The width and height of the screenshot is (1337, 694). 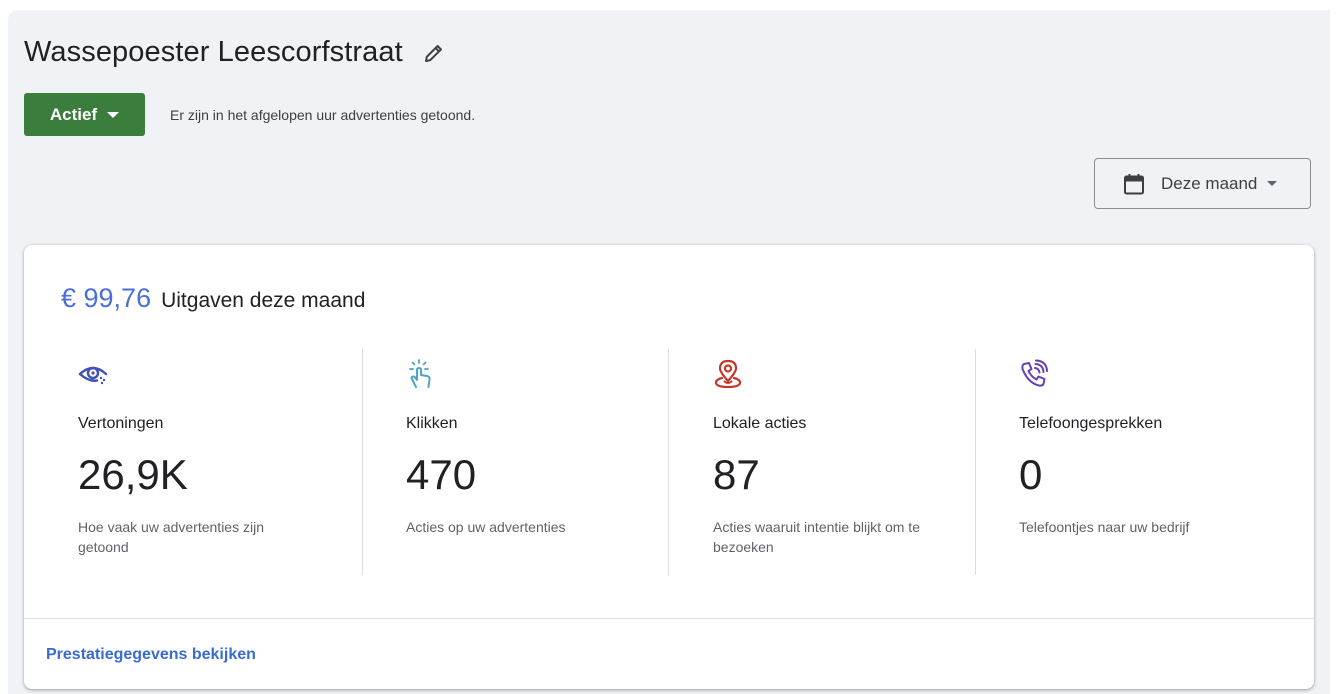 What do you see at coordinates (1034, 373) in the screenshot?
I see `phone-ringing-icon` at bounding box center [1034, 373].